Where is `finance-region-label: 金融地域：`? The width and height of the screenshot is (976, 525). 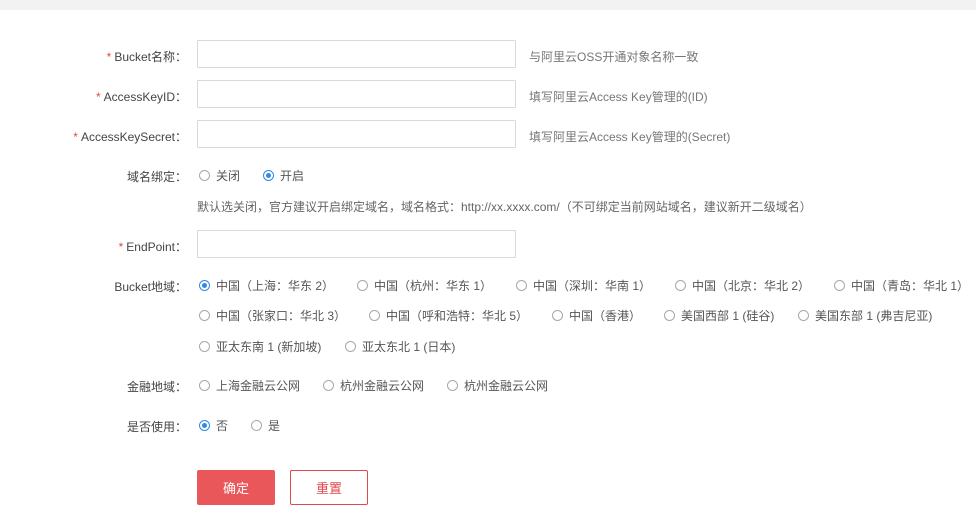 finance-region-label: 金融地域： is located at coordinates (156, 387).